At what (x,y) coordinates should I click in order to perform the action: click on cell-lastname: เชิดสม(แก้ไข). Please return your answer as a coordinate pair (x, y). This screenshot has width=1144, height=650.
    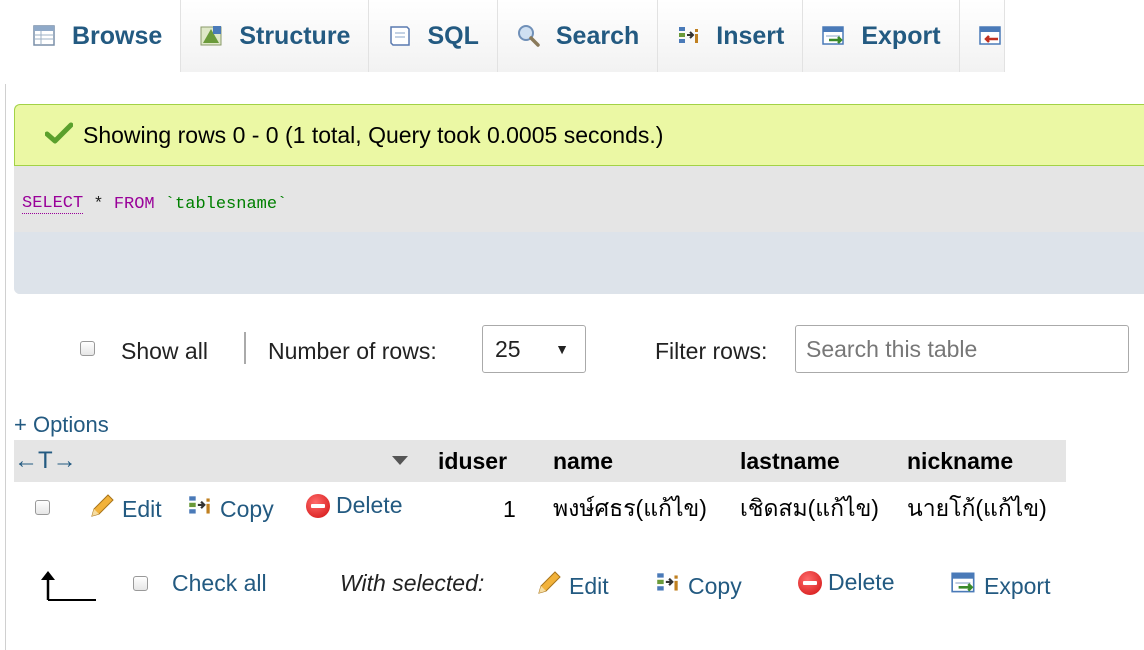
    Looking at the image, I should click on (809, 508).